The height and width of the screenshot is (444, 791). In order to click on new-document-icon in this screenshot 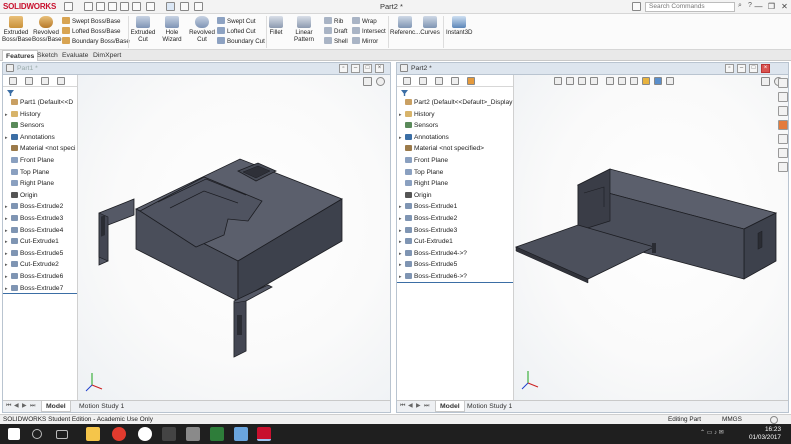, I will do `click(88, 6)`.